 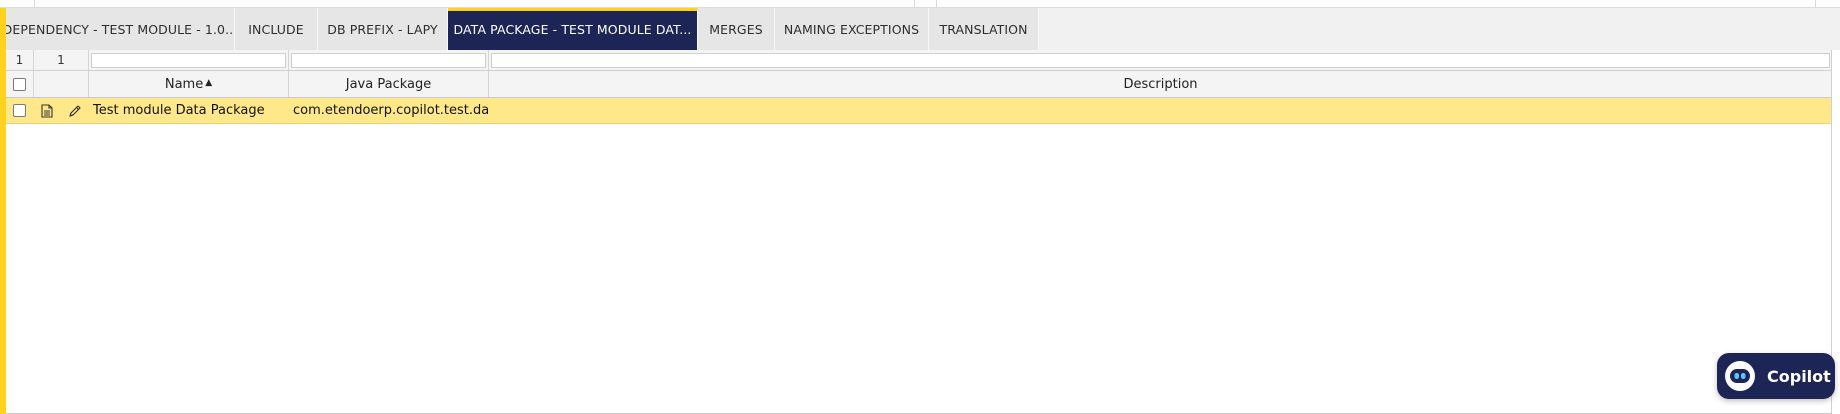 I want to click on header-row: Name ▲ Java Package Description, so click(x=919, y=84).